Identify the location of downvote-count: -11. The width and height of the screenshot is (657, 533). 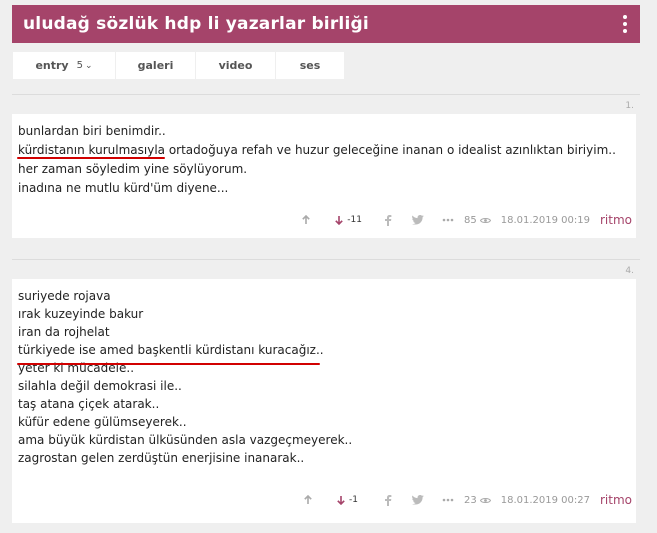
(354, 220).